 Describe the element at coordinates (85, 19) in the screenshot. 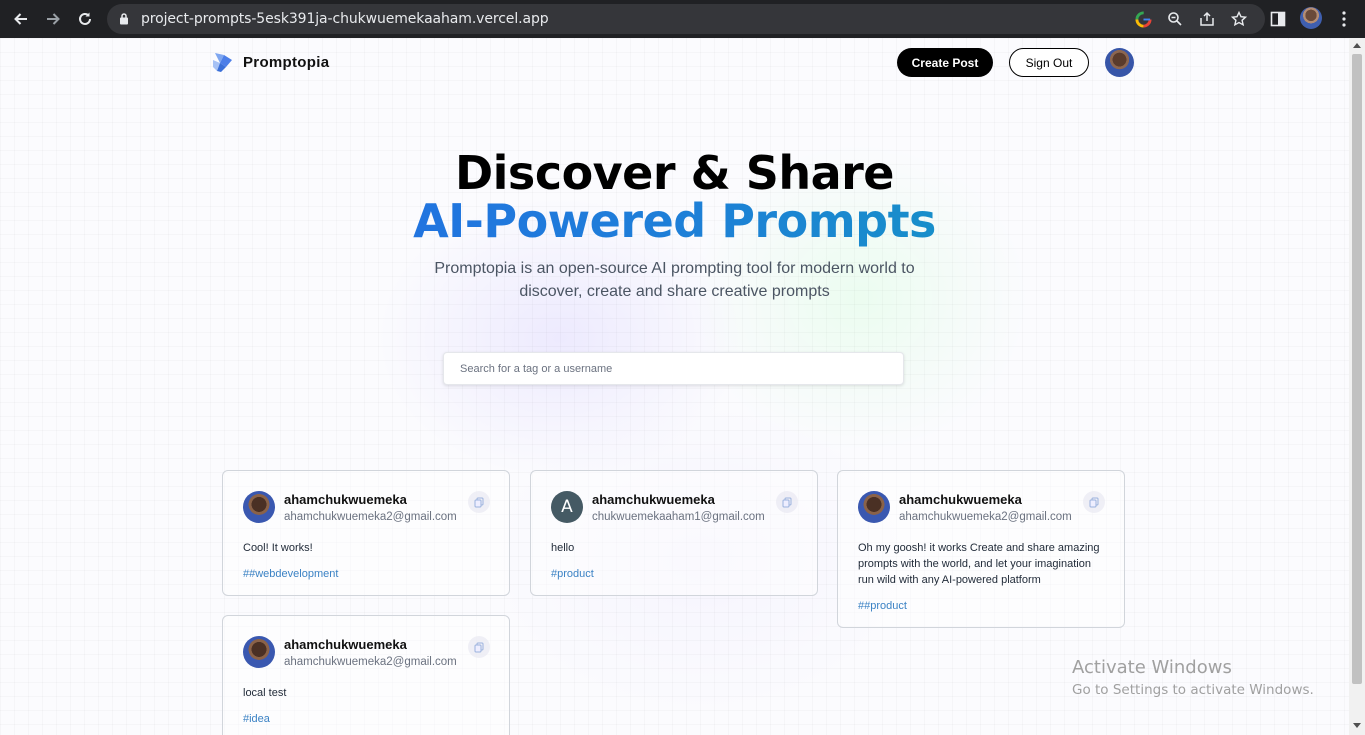

I see `reload-icon` at that location.